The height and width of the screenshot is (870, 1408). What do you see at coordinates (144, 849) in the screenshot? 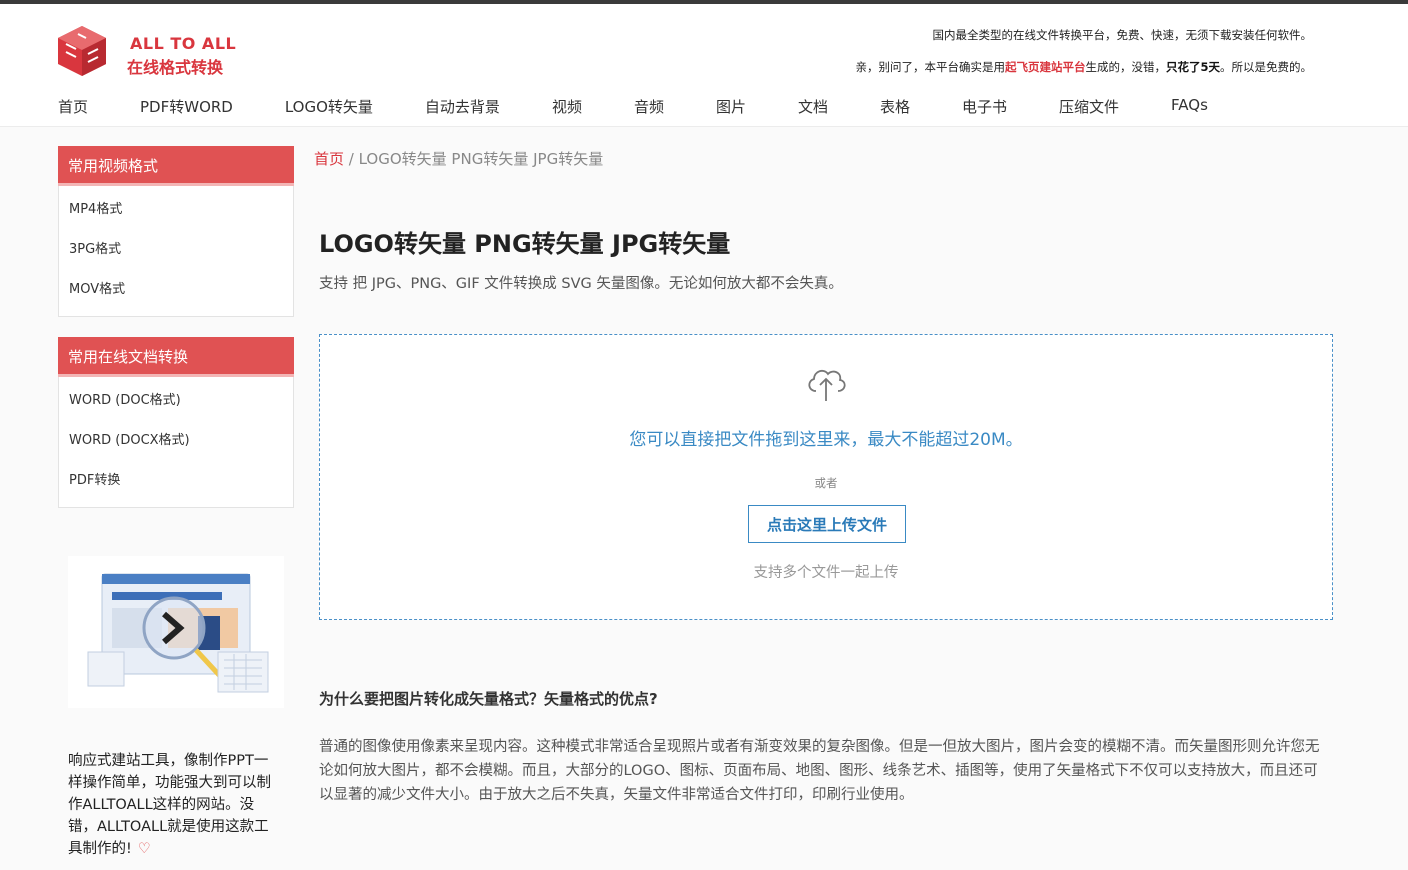
I see `heart-icon: ♡` at bounding box center [144, 849].